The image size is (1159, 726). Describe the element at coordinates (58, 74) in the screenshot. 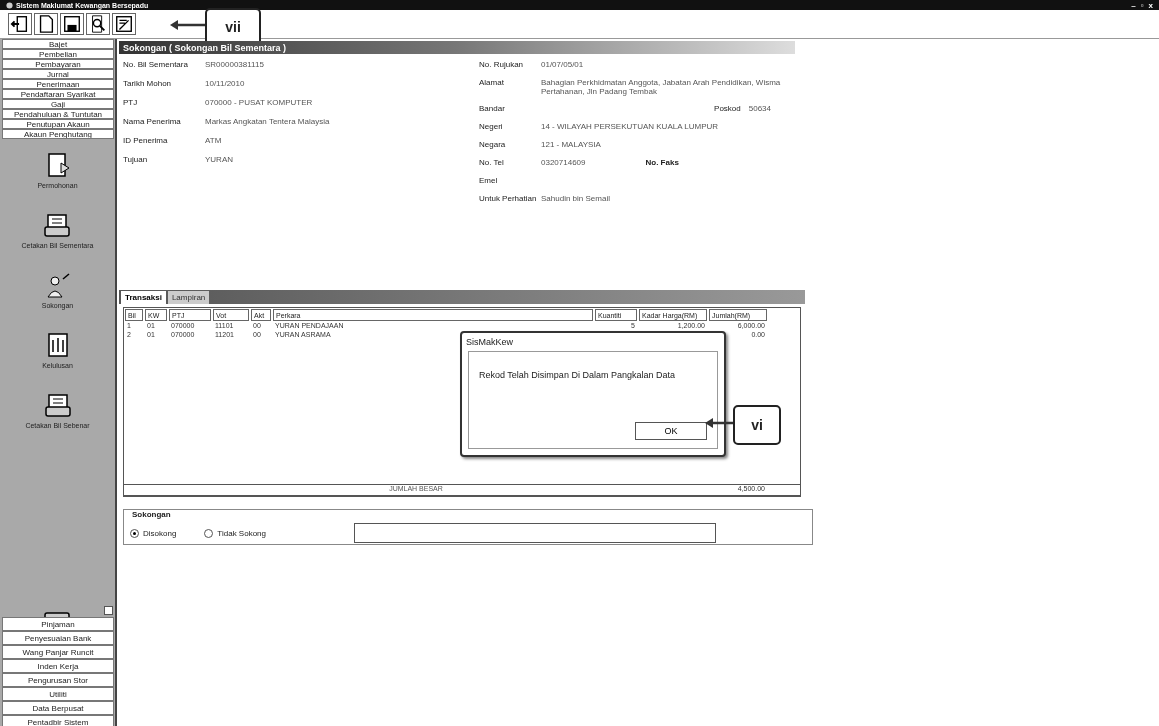

I see `sidebar-item: Jurnal` at that location.